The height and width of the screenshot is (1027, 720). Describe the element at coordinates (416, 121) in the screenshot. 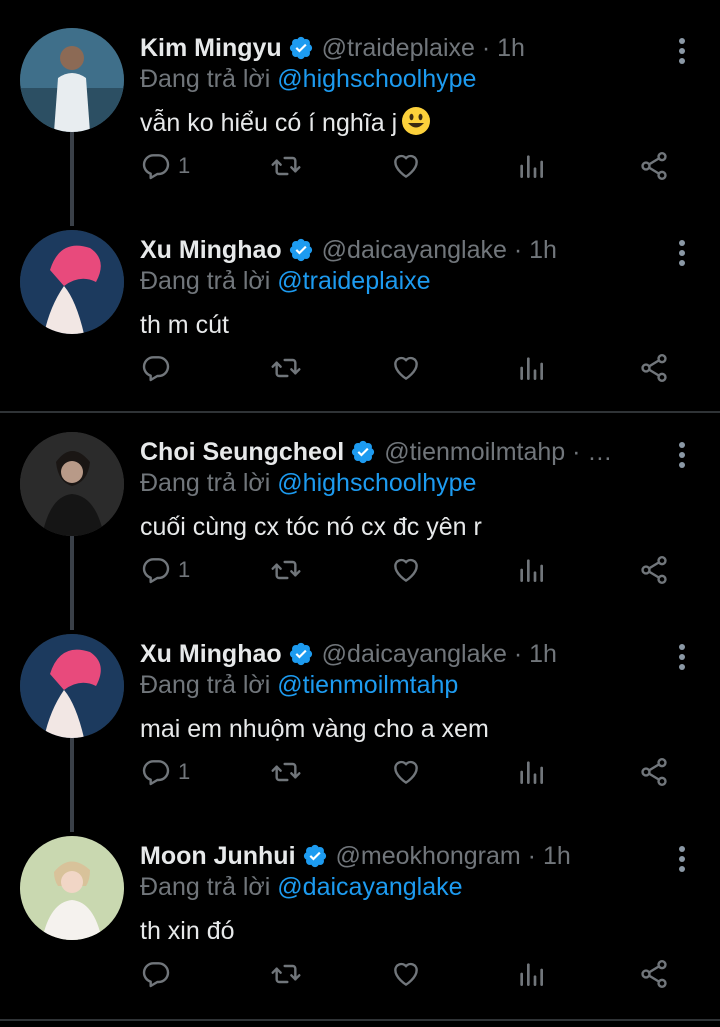

I see `smiley-emoji-icon` at that location.